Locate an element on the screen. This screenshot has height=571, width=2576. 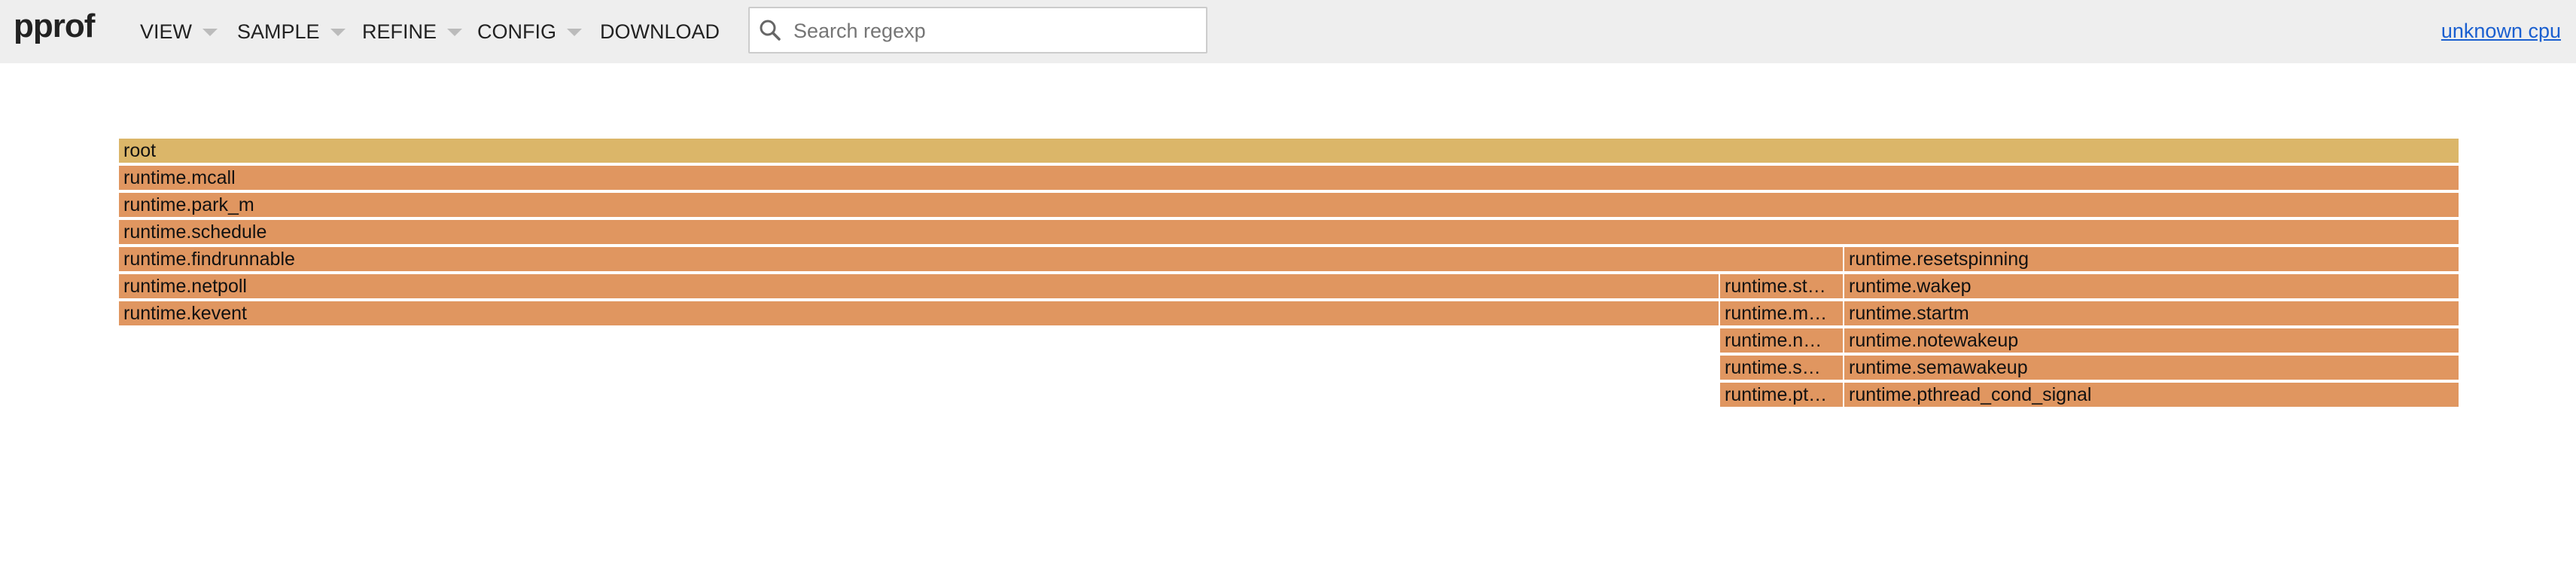
flame-frame-root: root is located at coordinates (1290, 151).